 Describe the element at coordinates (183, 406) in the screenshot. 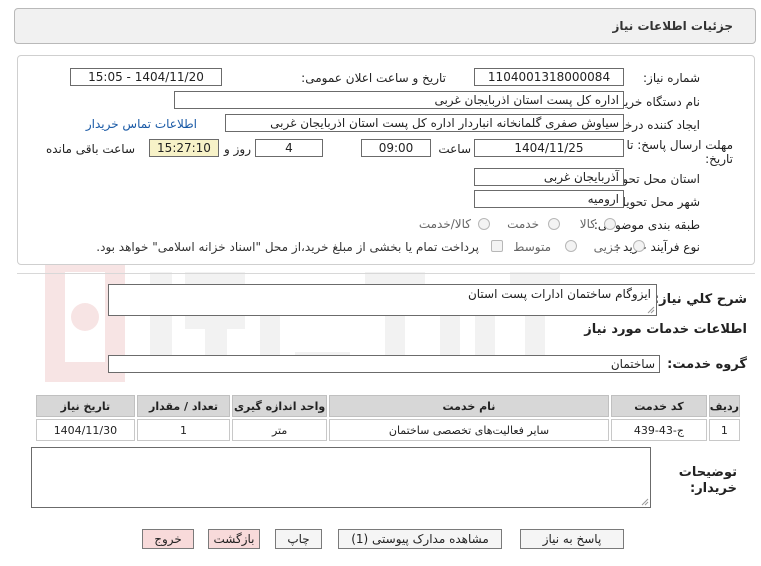

I see `col-quantity: تعداد / مقدار` at that location.